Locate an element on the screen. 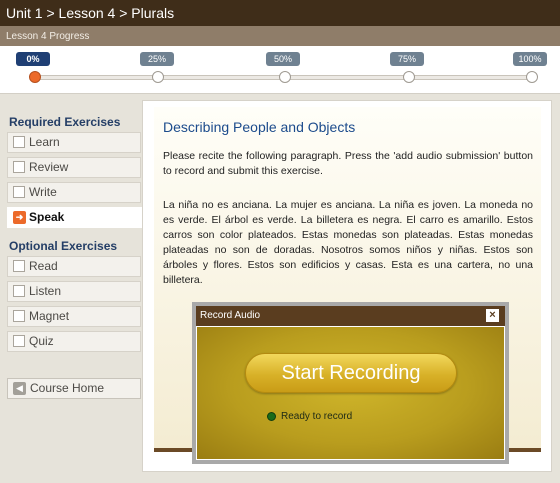 The height and width of the screenshot is (483, 560). sidebar-item-quiz: Quiz is located at coordinates (74, 341).